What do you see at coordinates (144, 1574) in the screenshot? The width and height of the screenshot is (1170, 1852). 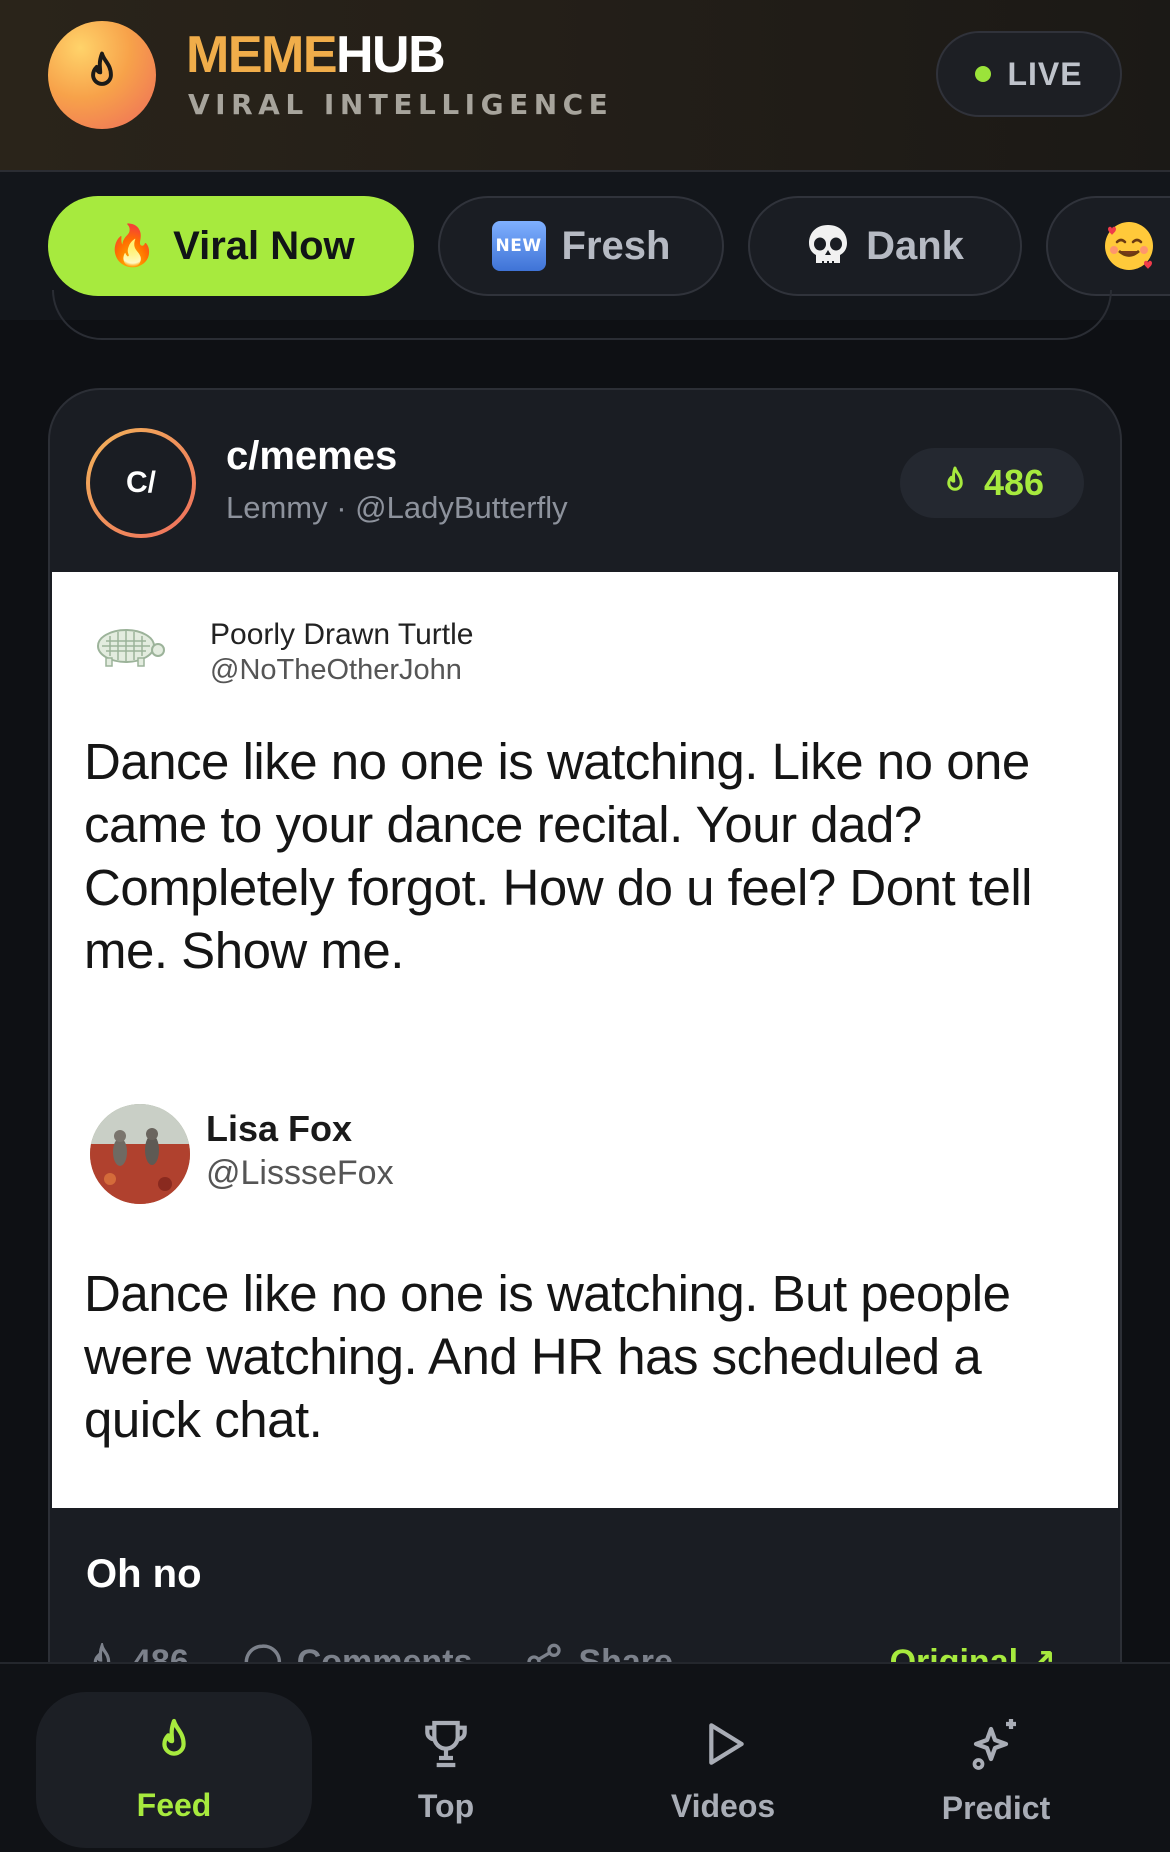 I see `post-caption: Oh no` at bounding box center [144, 1574].